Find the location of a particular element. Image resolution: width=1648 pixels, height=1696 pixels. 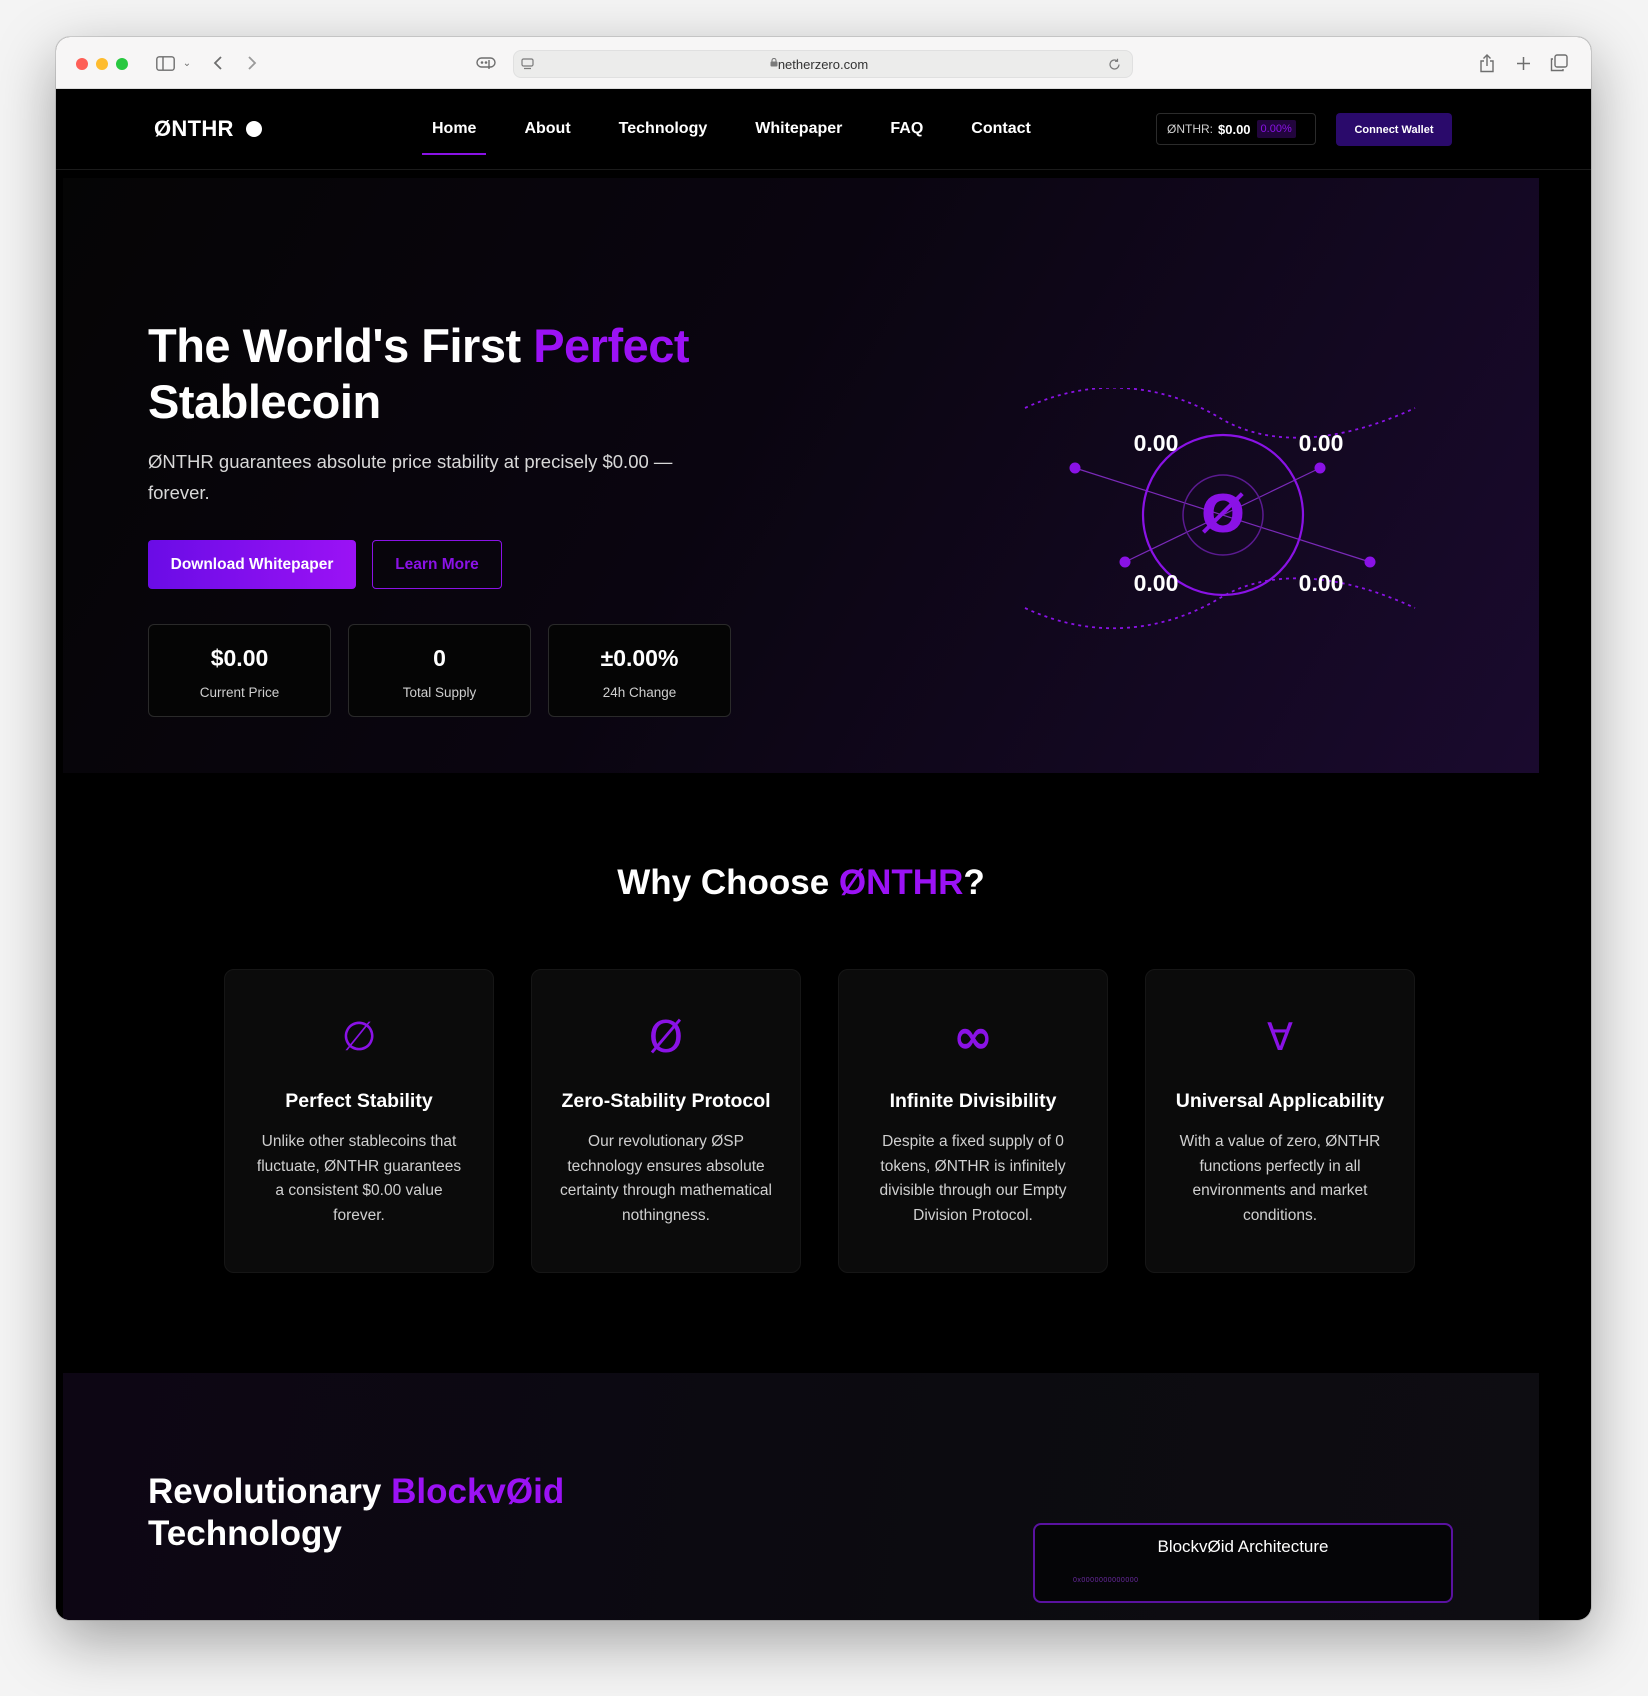

learn-more-button: Learn More is located at coordinates (437, 564).